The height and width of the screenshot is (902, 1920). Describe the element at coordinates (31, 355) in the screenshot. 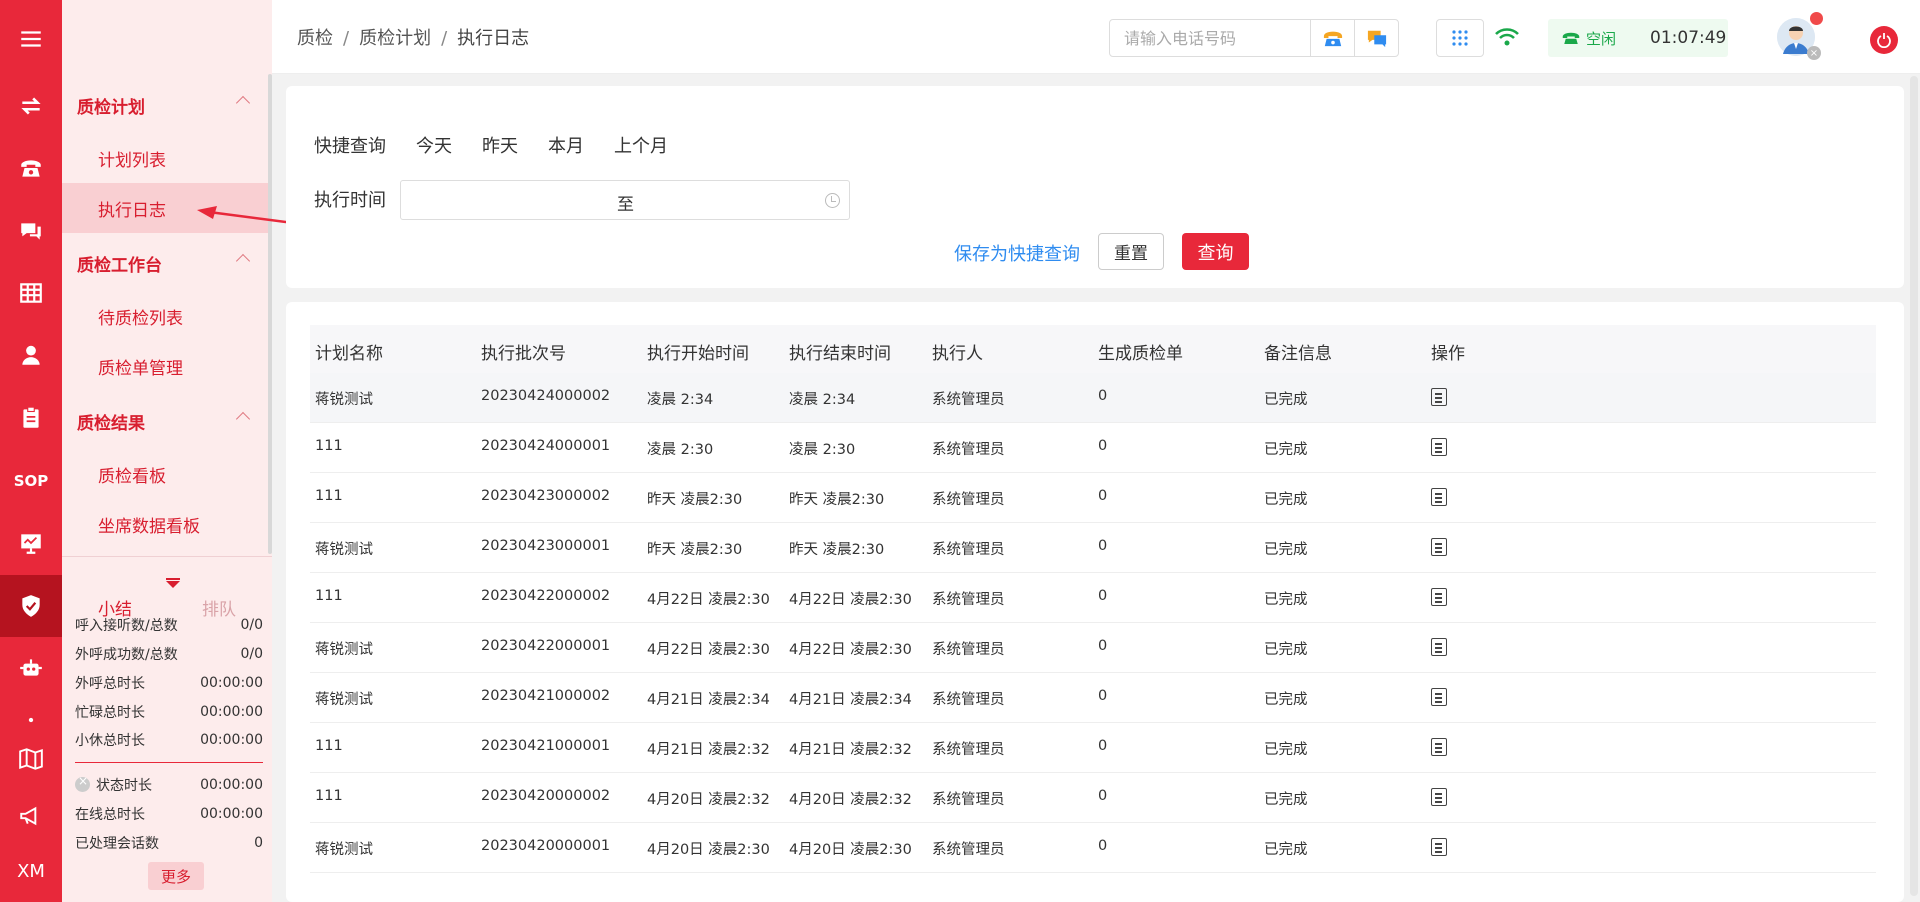

I see `user-icon` at that location.